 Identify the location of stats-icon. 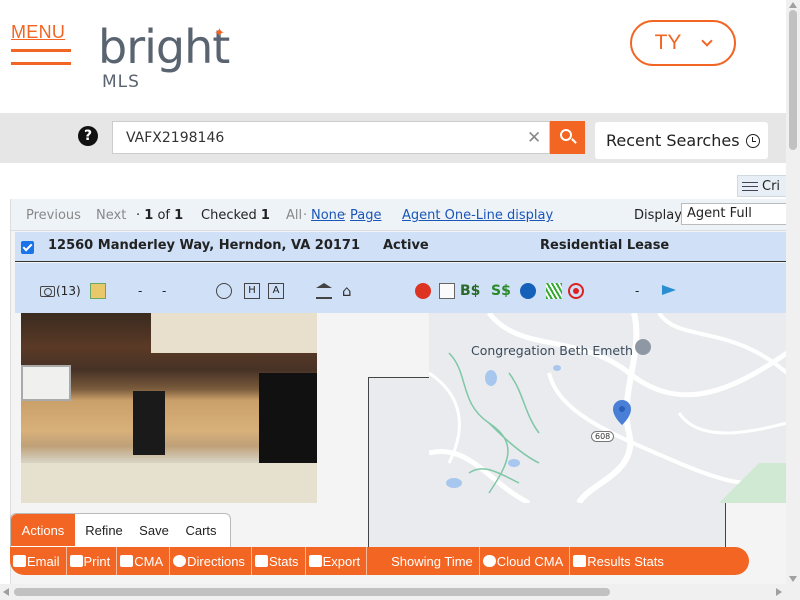
(261, 561).